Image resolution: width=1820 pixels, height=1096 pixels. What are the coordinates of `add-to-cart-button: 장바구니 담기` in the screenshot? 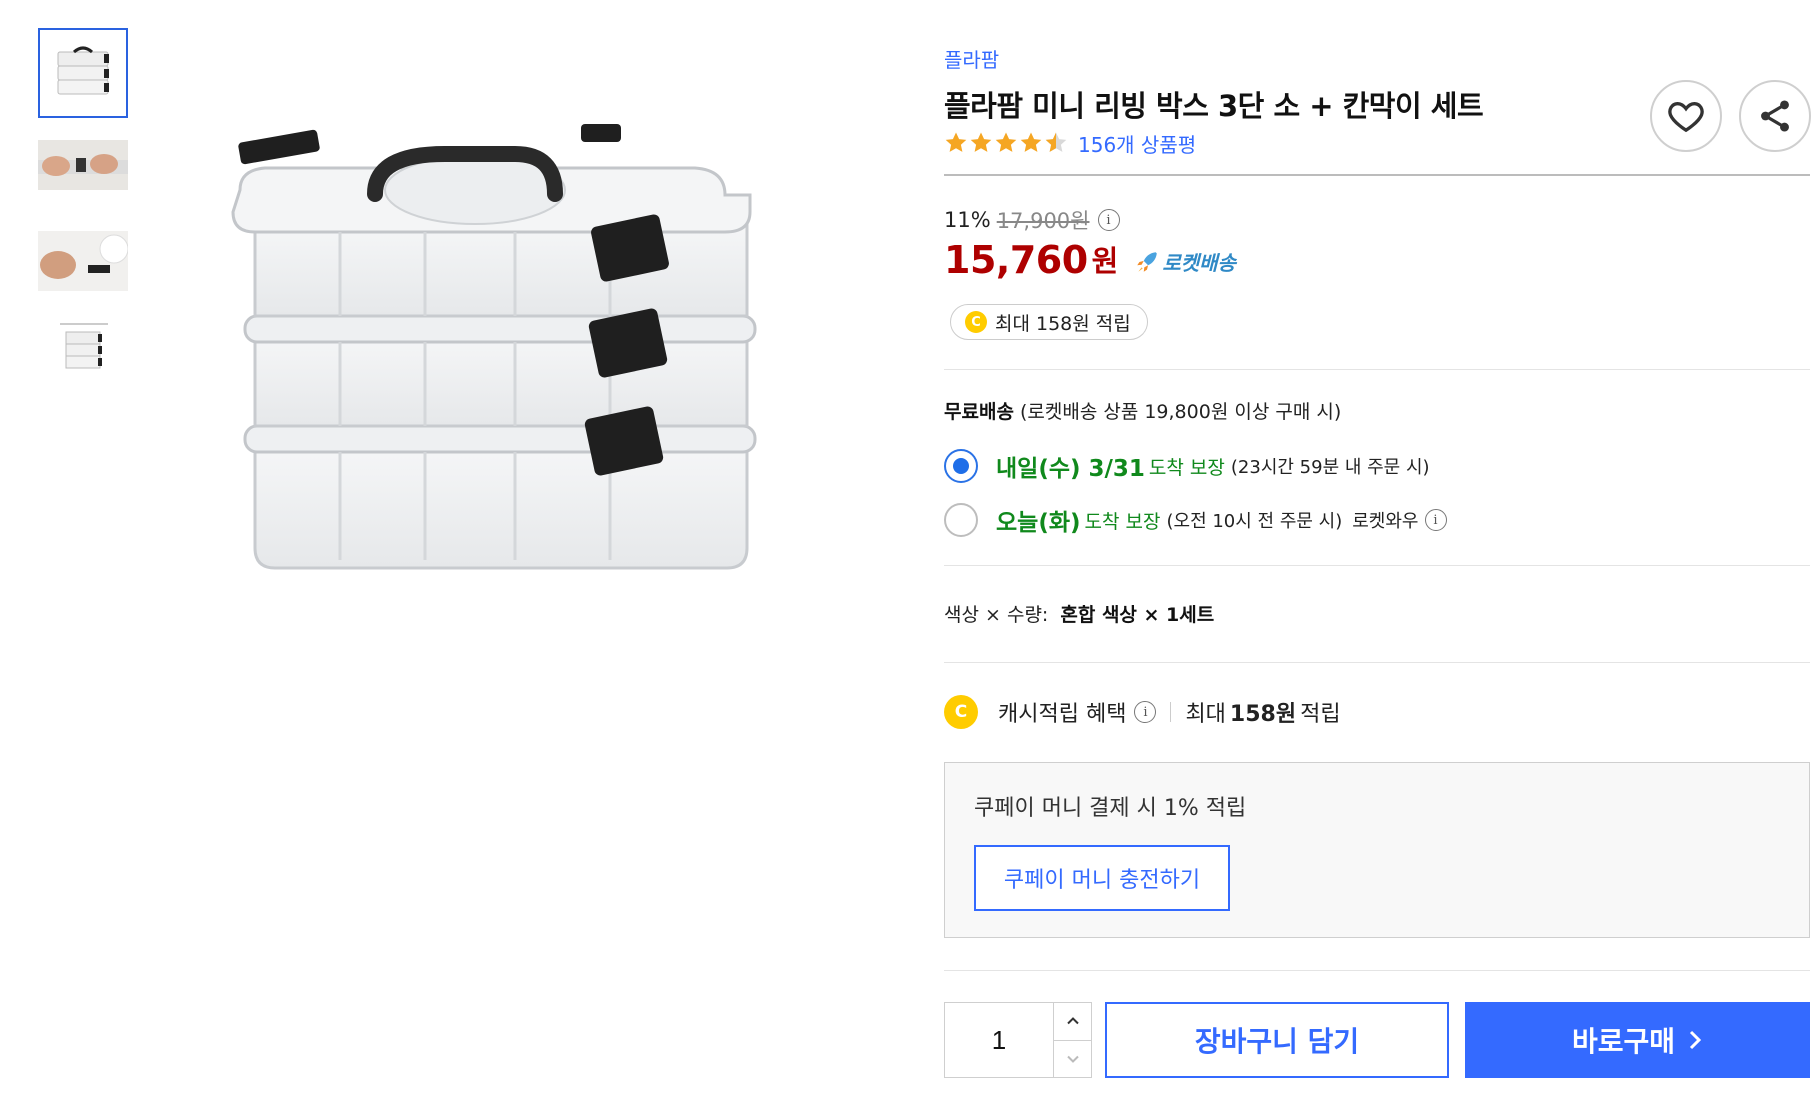 It's located at (1277, 1040).